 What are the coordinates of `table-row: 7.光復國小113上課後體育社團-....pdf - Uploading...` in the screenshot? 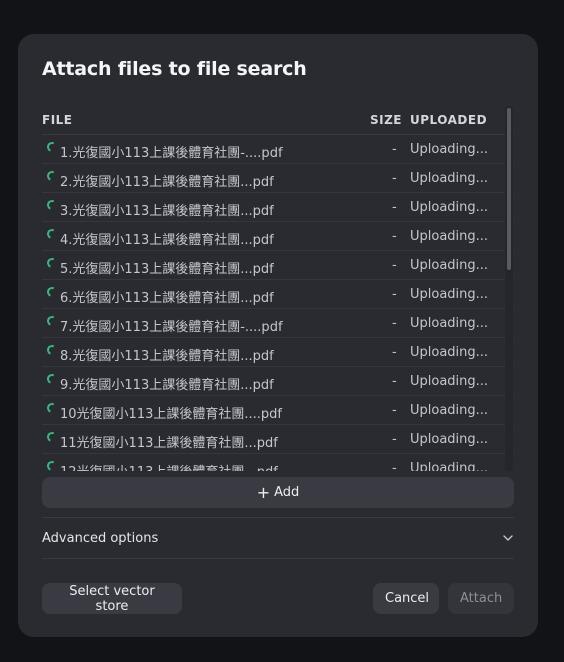 It's located at (278, 323).